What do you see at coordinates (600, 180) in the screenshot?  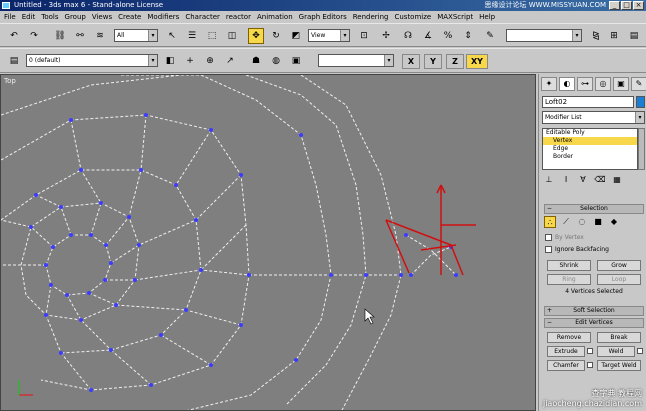 I see `remove-modifier-icon: ⌫` at bounding box center [600, 180].